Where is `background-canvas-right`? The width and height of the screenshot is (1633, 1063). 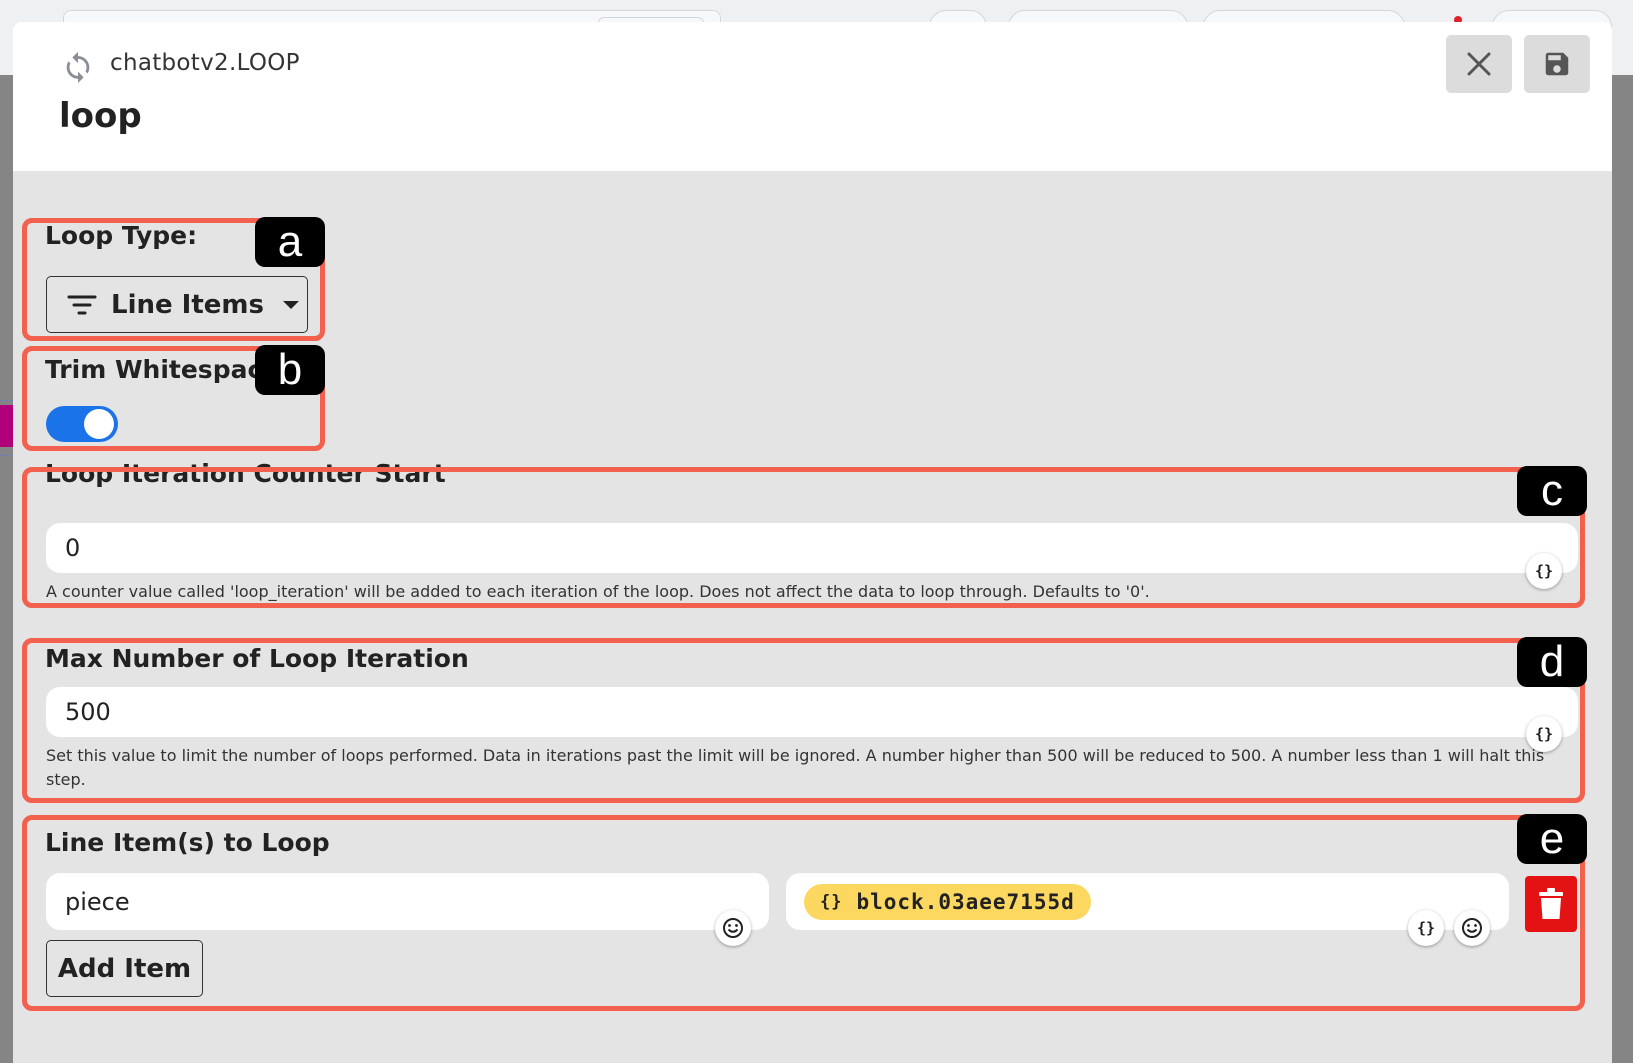
background-canvas-right is located at coordinates (1622, 569).